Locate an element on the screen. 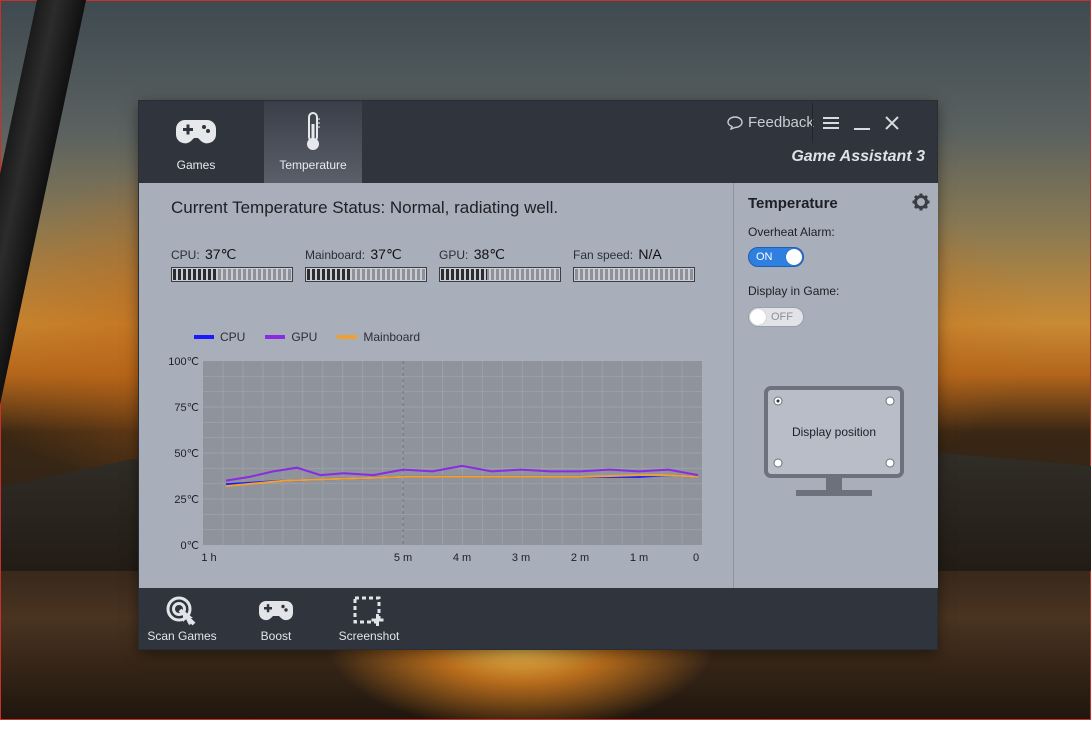 This screenshot has height=734, width=1091. screenshot-label: Screenshot is located at coordinates (369, 636).